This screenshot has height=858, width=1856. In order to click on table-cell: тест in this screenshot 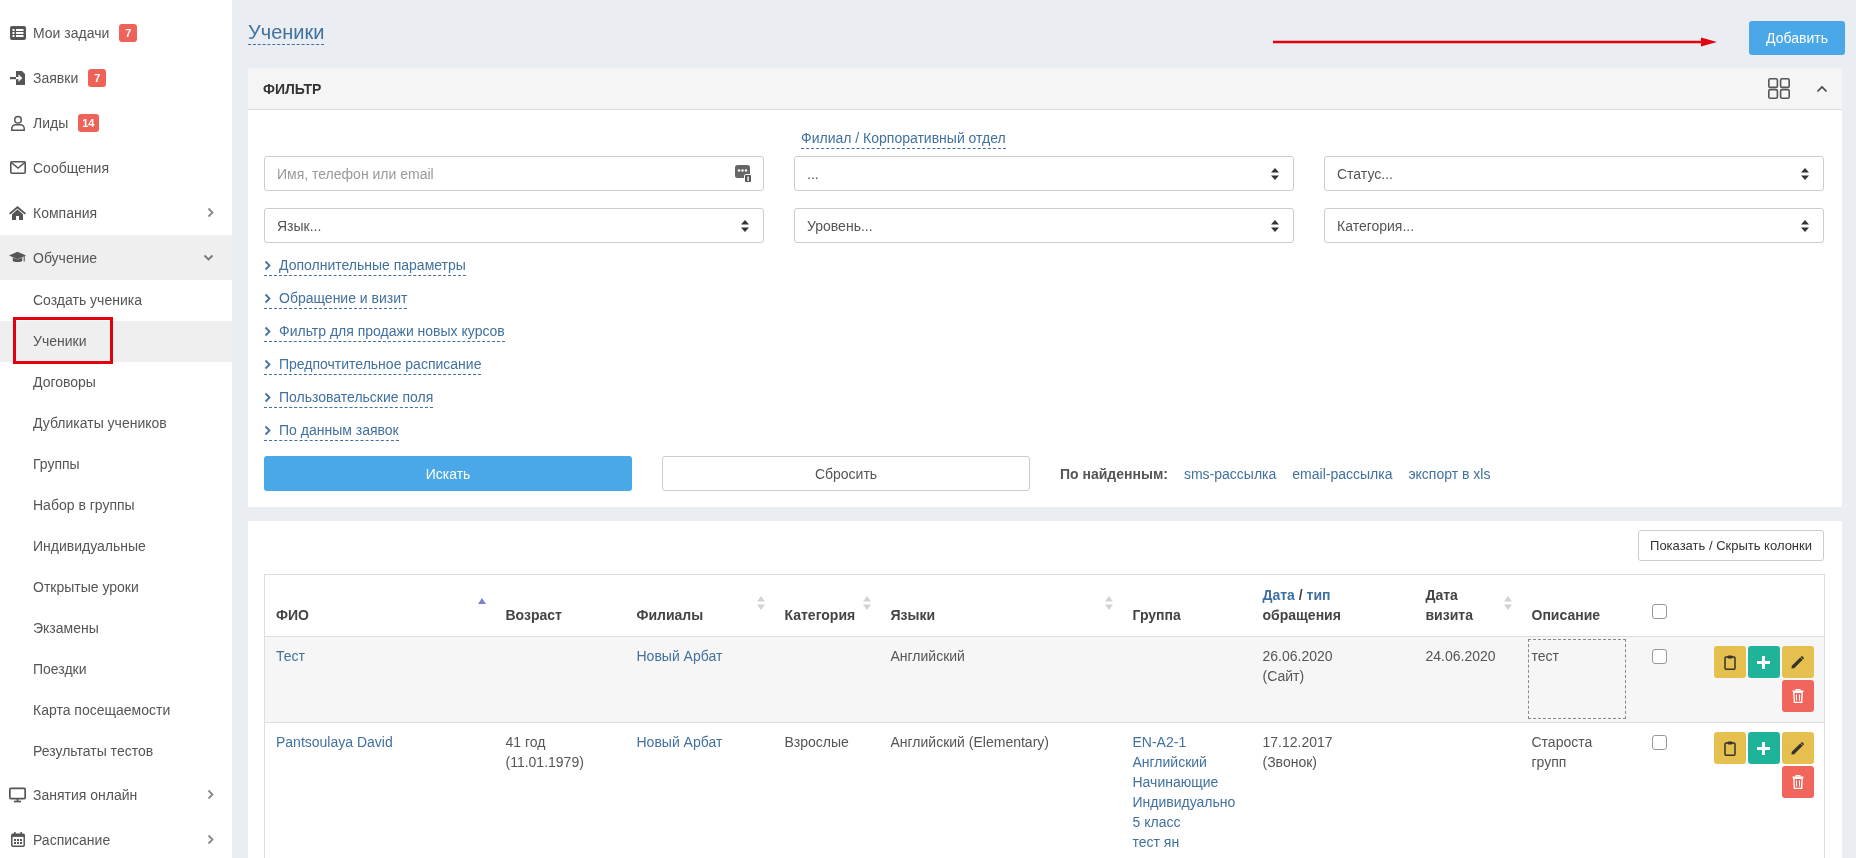, I will do `click(1576, 679)`.